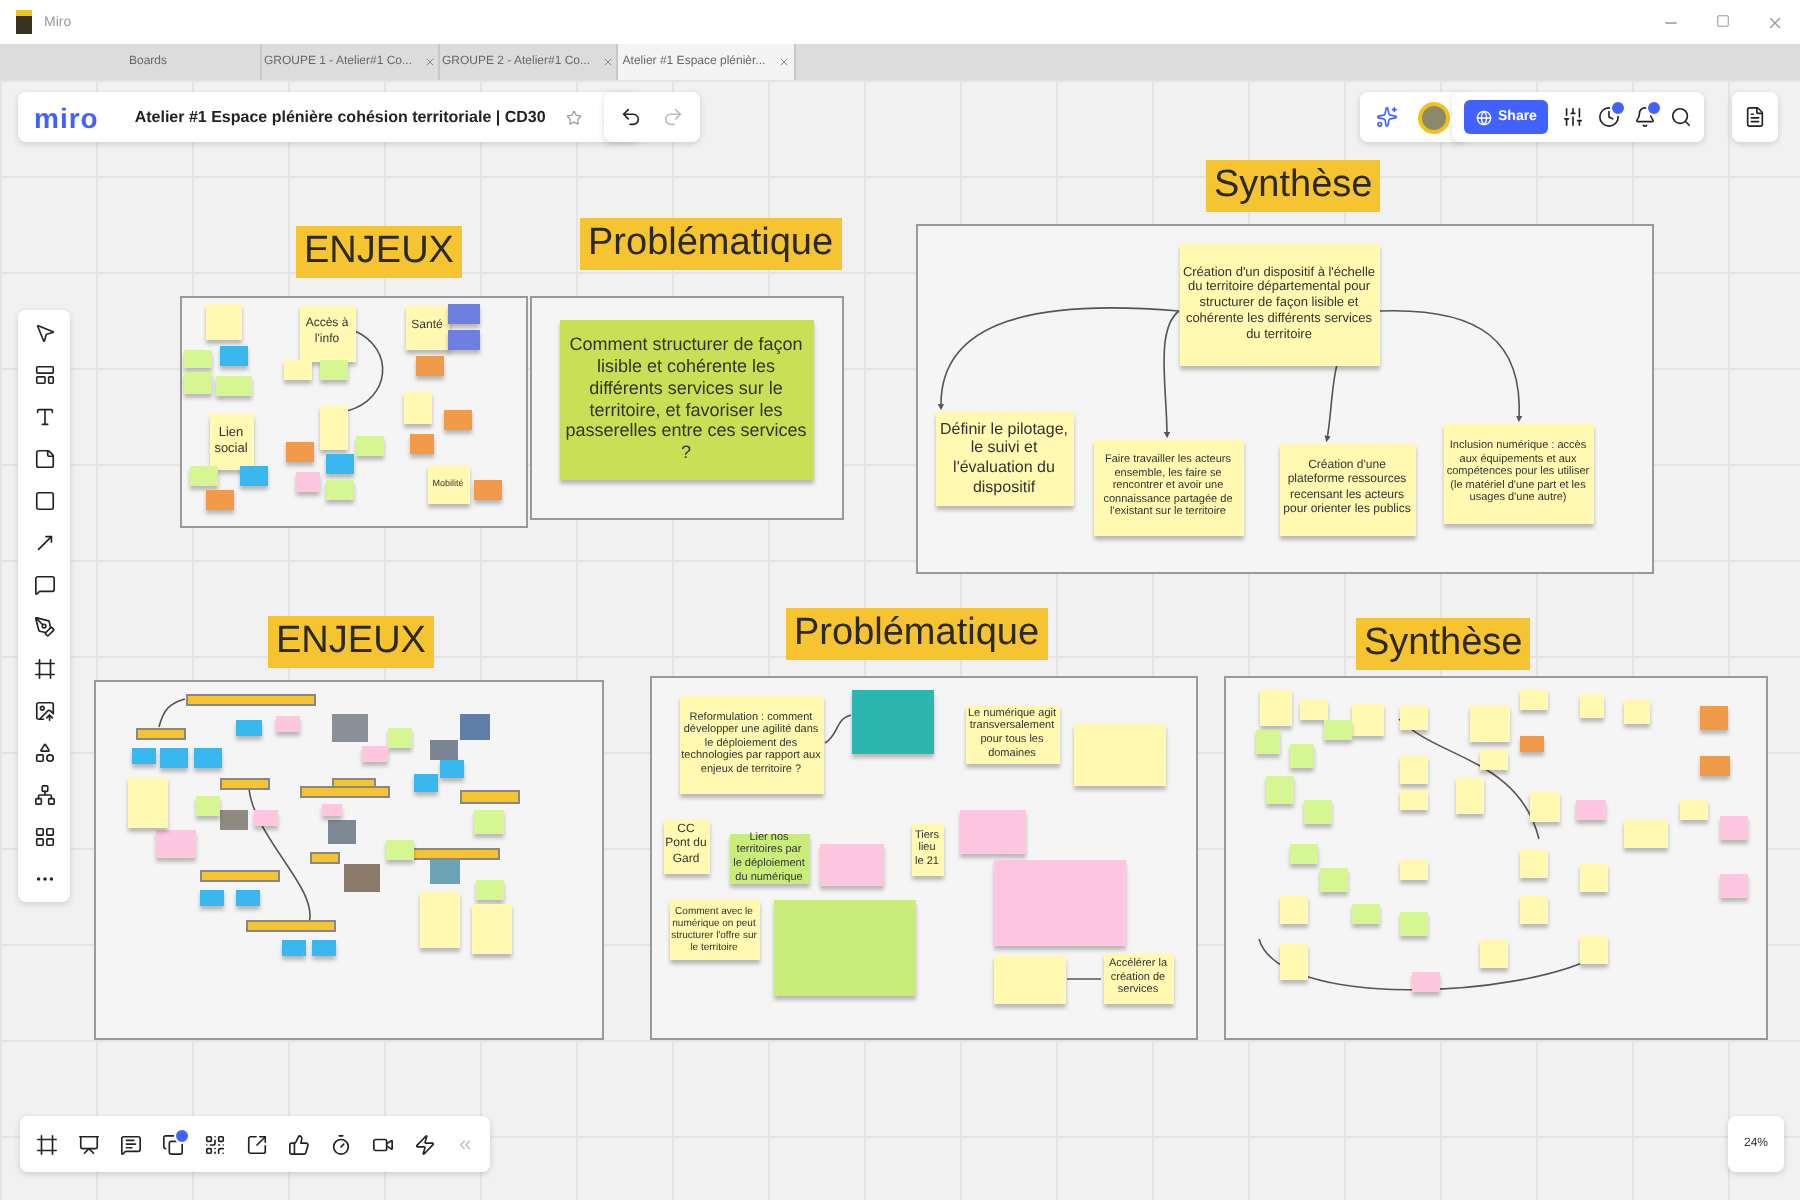 The width and height of the screenshot is (1800, 1200). Describe the element at coordinates (89, 1144) in the screenshot. I see `presentation-icon` at that location.